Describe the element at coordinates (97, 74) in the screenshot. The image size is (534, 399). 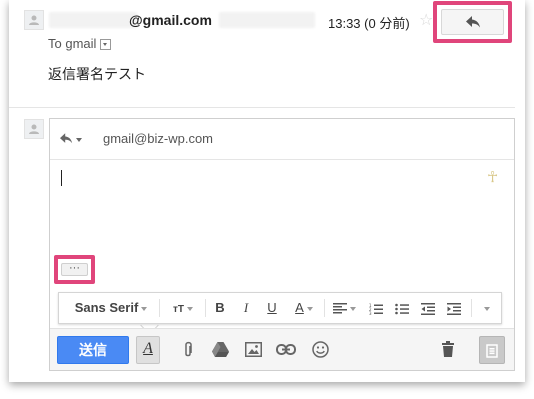
I see `message-body: 返信署名テスト` at that location.